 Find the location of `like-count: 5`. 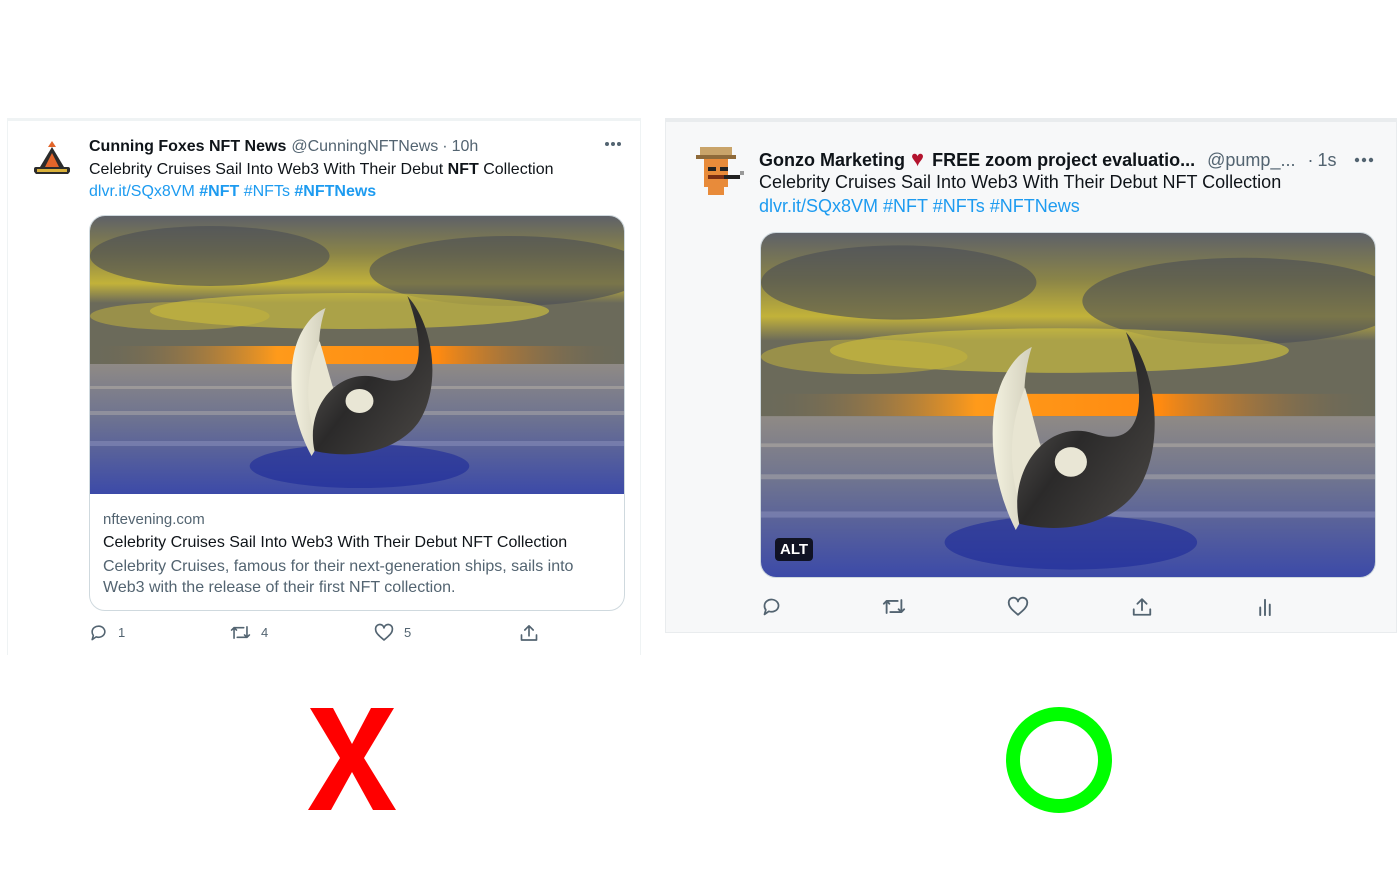

like-count: 5 is located at coordinates (408, 632).